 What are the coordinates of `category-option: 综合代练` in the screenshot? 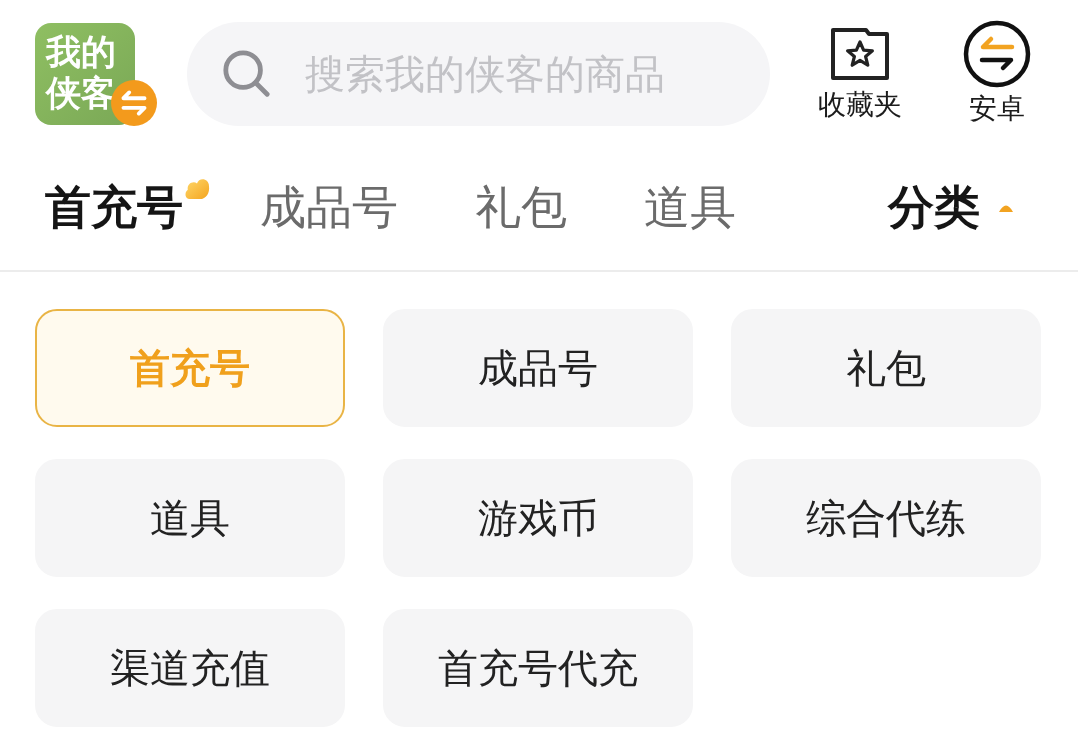 It's located at (886, 518).